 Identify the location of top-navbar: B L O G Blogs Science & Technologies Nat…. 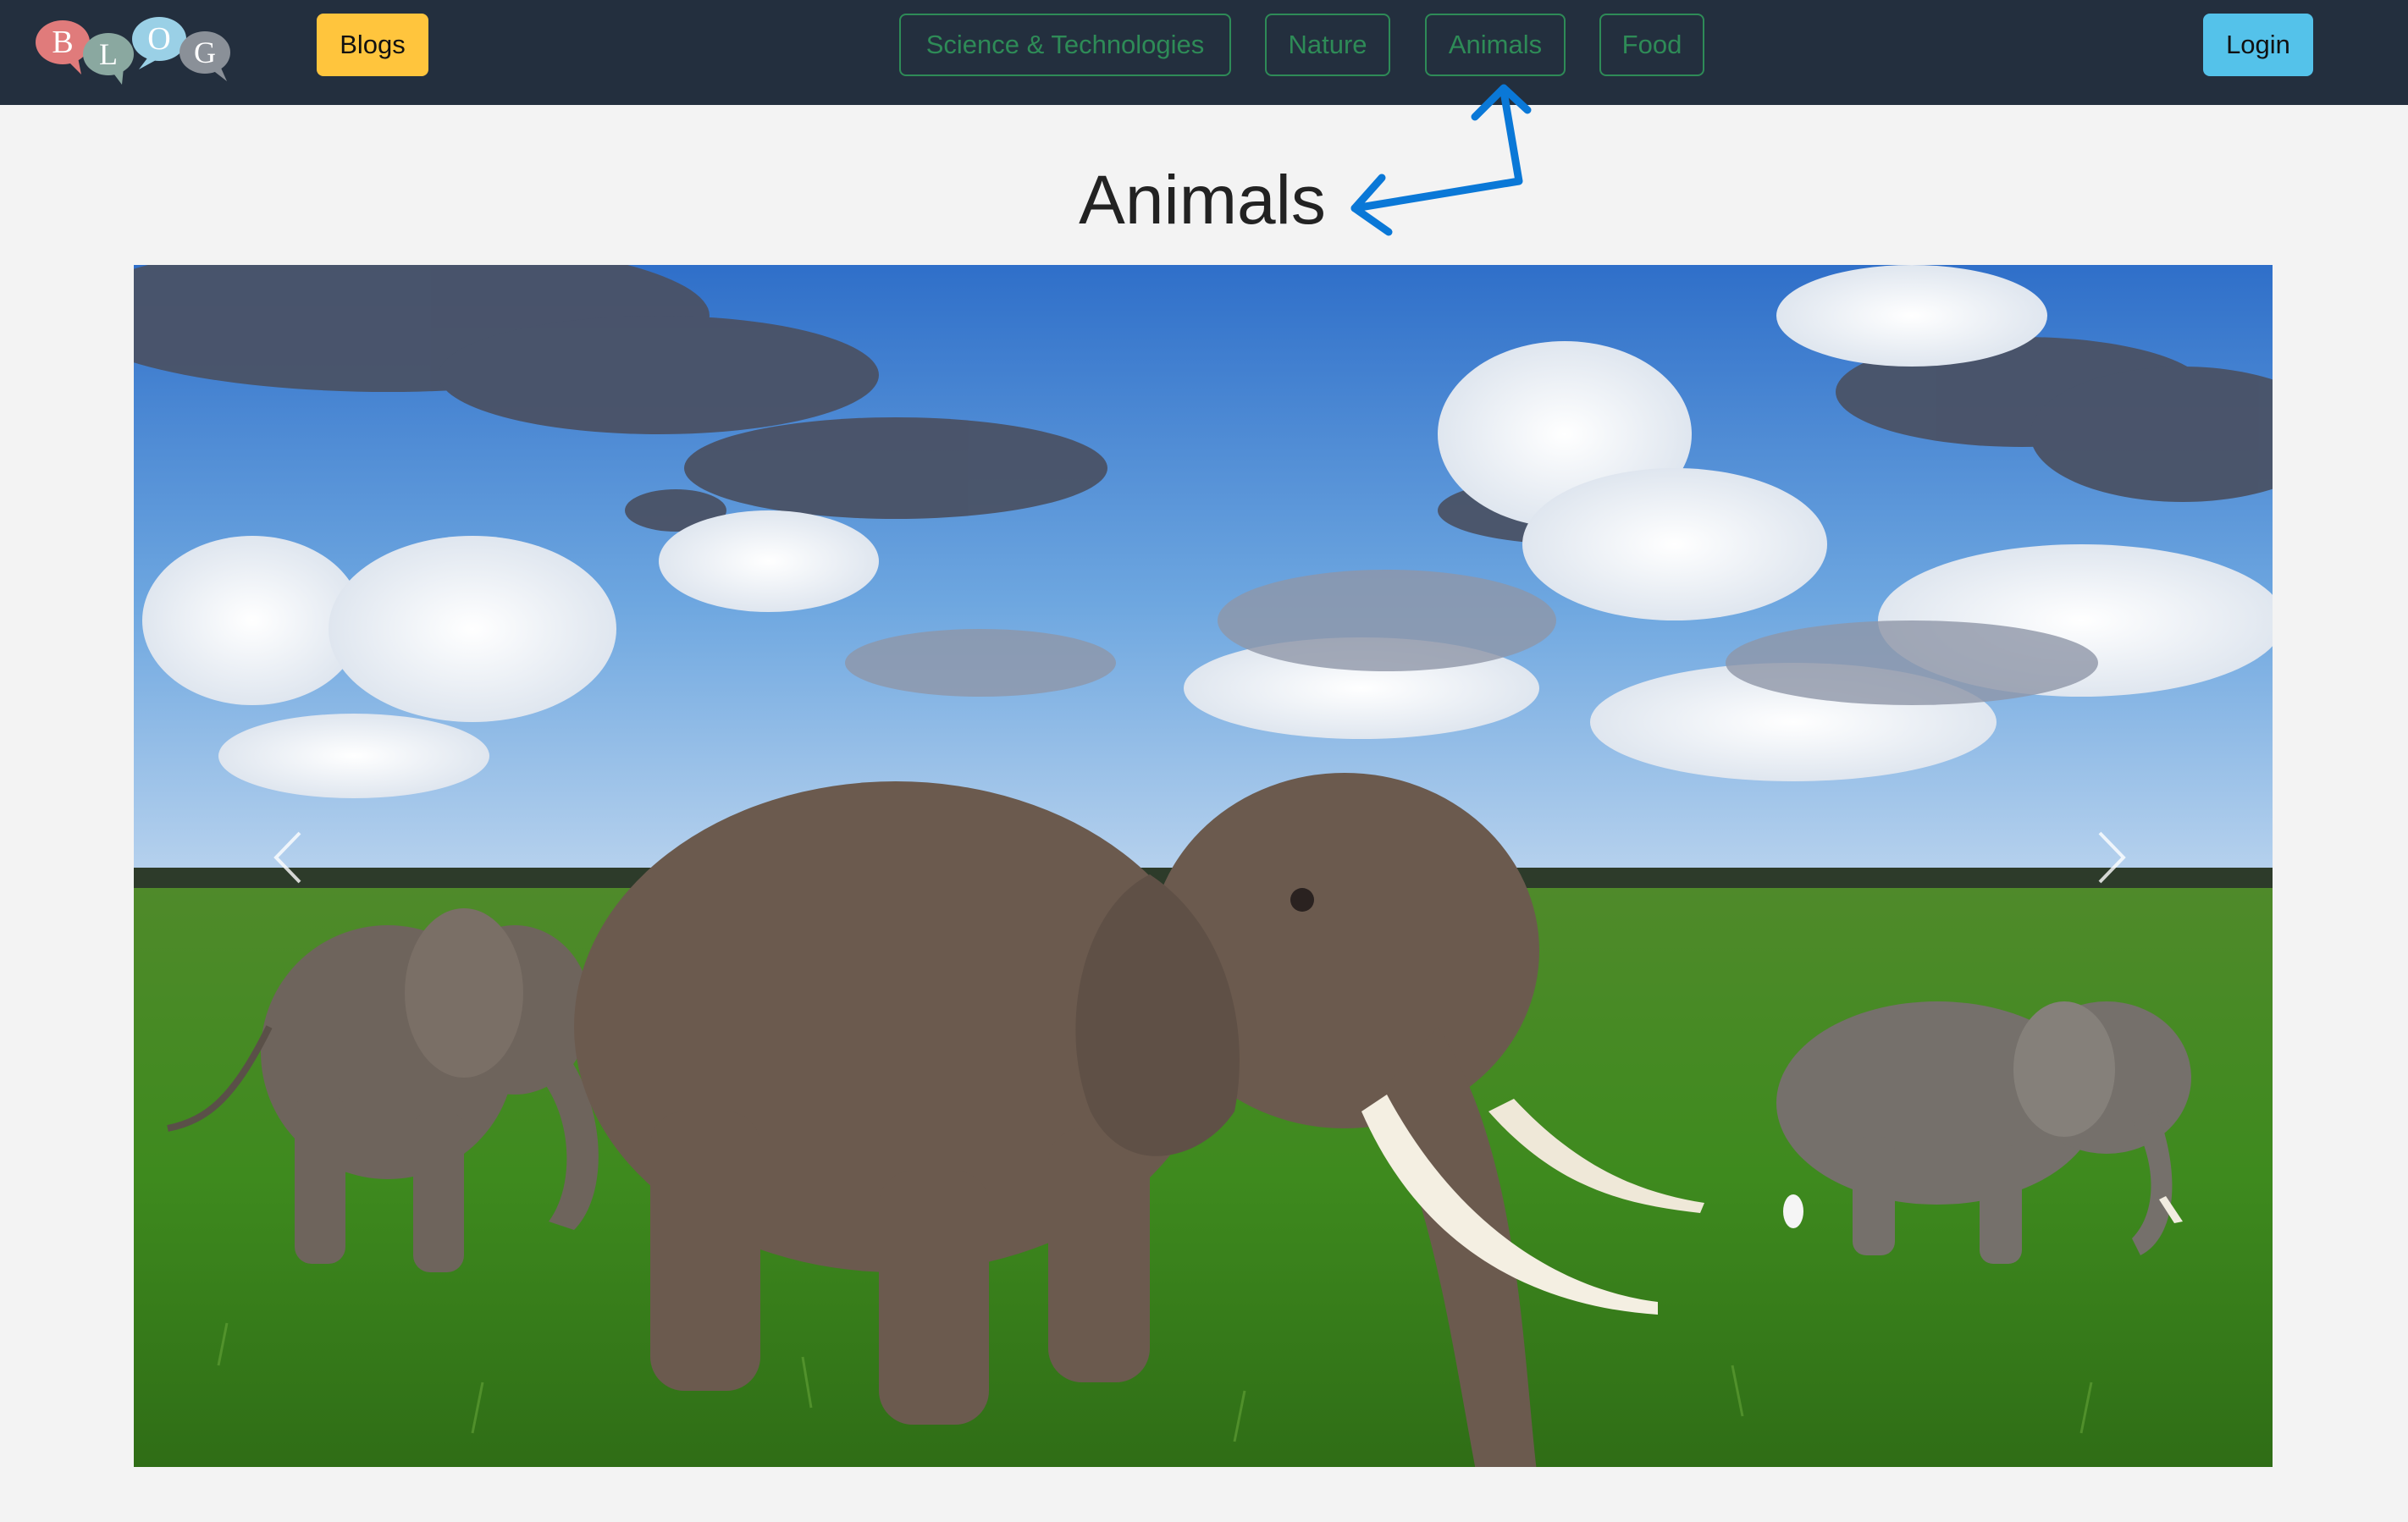
(1204, 53).